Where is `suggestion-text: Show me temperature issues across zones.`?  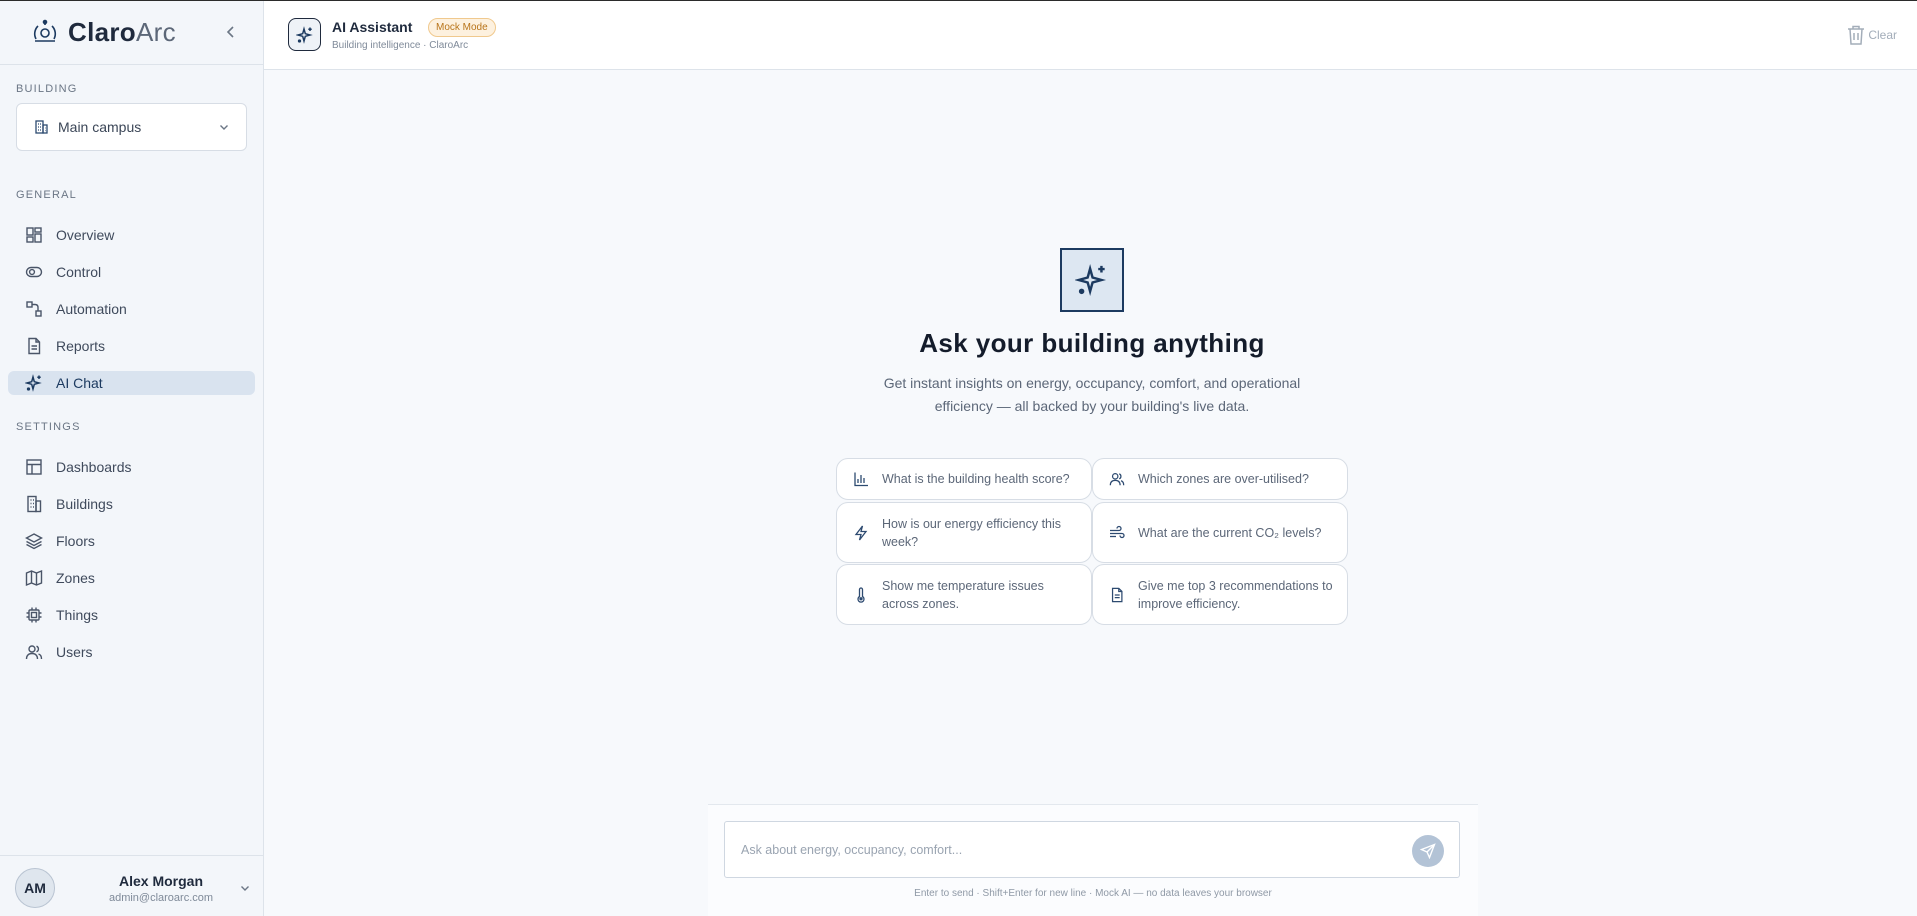
suggestion-text: Show me temperature issues across zones. is located at coordinates (963, 594).